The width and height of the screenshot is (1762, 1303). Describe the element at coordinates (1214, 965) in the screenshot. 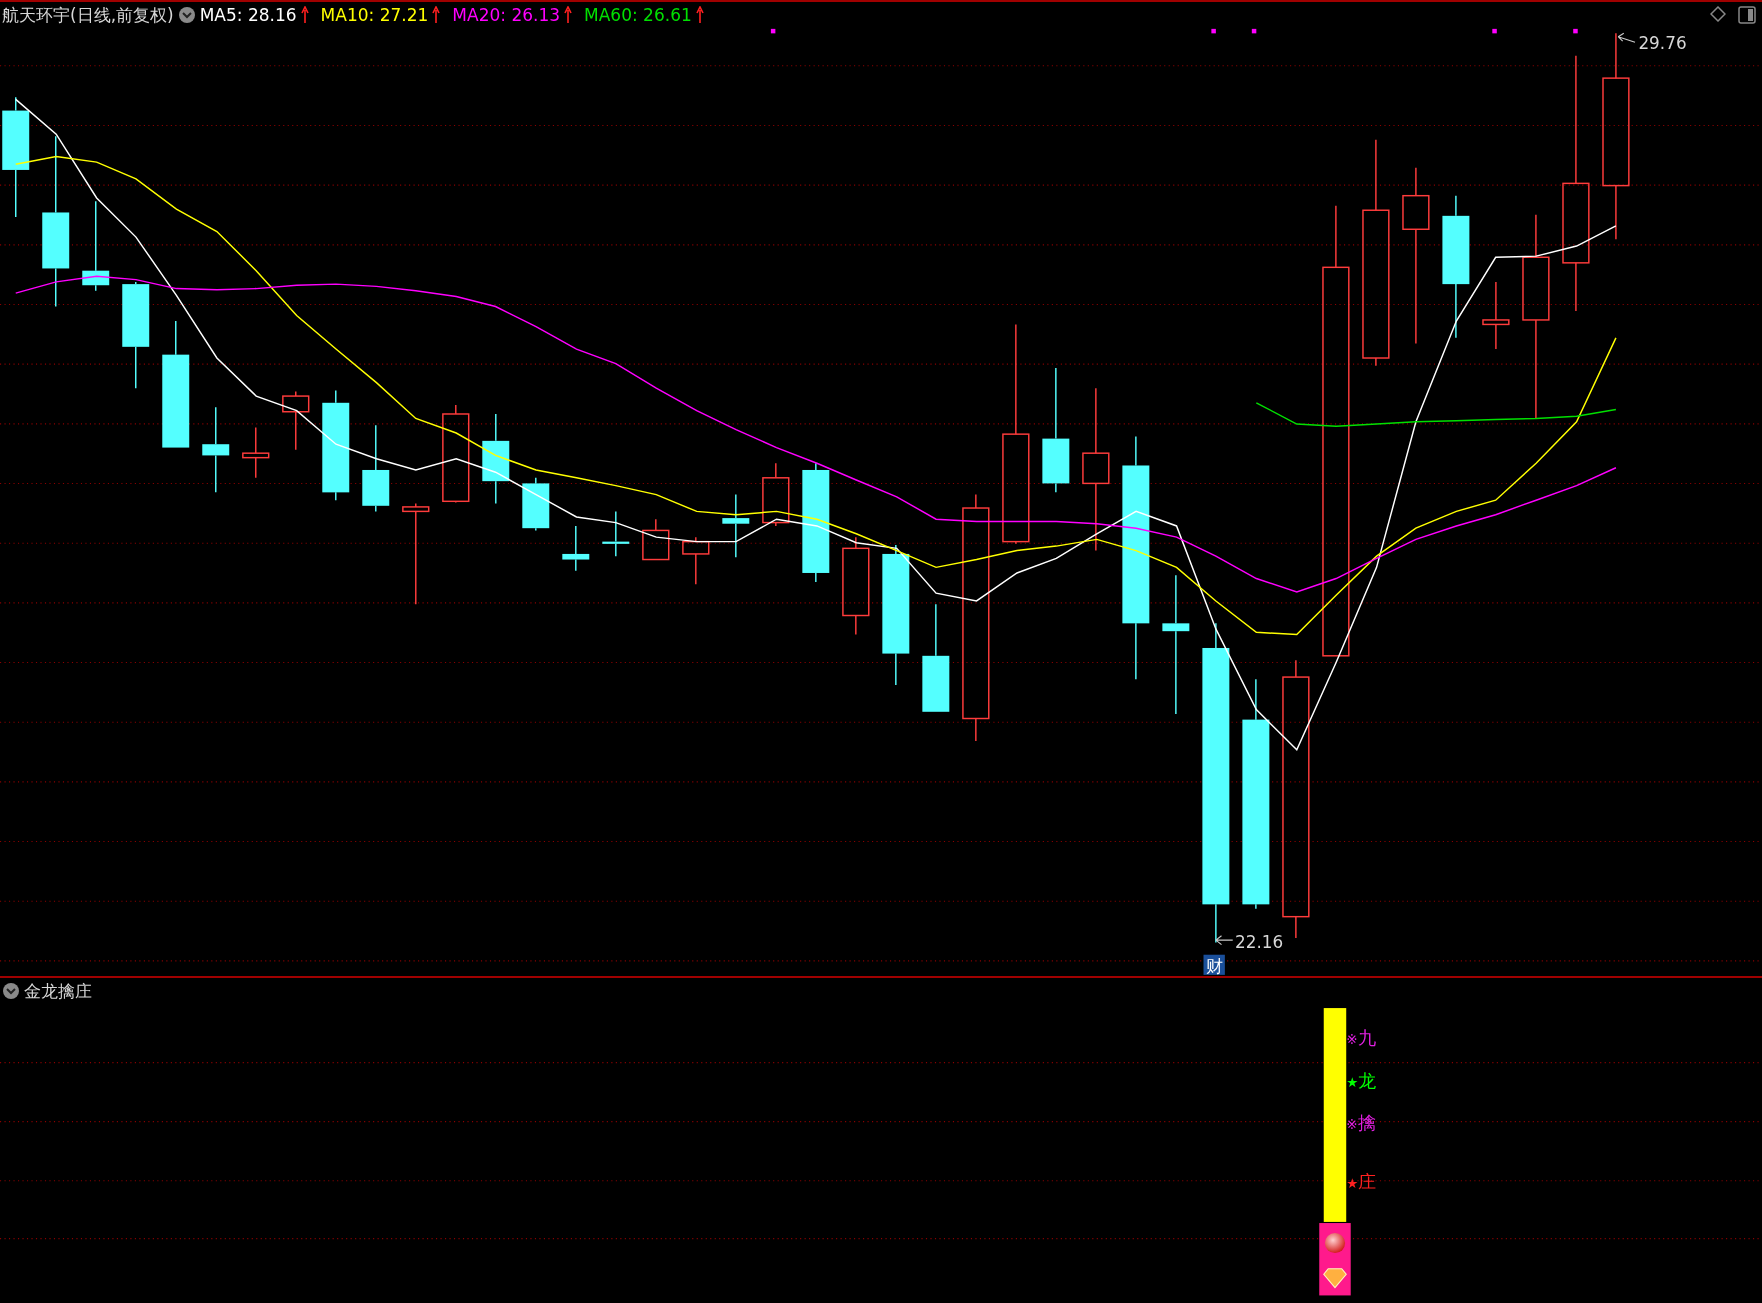

I see `event-badge: 财` at that location.